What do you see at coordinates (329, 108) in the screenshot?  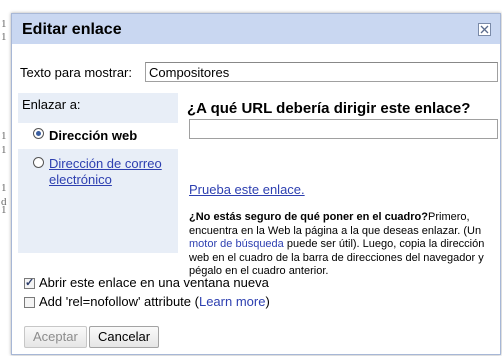 I see `url-question: ¿A qué URL debería dirigir este enlace?` at bounding box center [329, 108].